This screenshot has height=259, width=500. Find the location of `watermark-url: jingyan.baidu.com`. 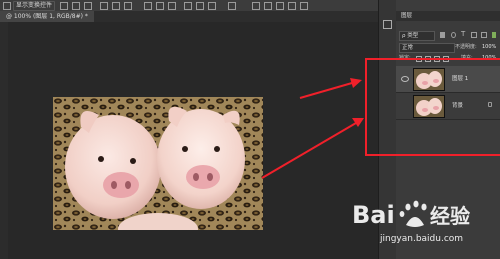

watermark-url: jingyan.baidu.com is located at coordinates (422, 239).